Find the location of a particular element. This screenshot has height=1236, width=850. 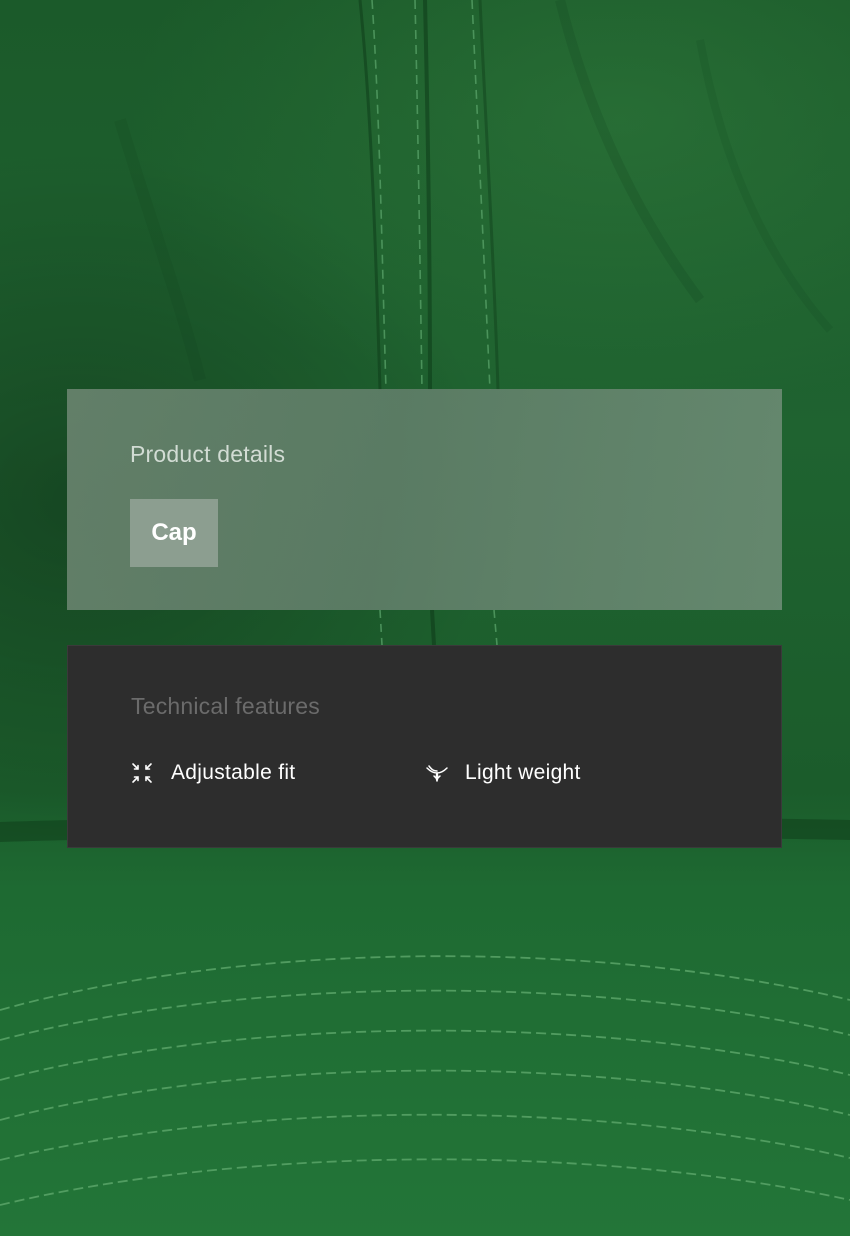

feature-label: Light weight is located at coordinates (523, 772).